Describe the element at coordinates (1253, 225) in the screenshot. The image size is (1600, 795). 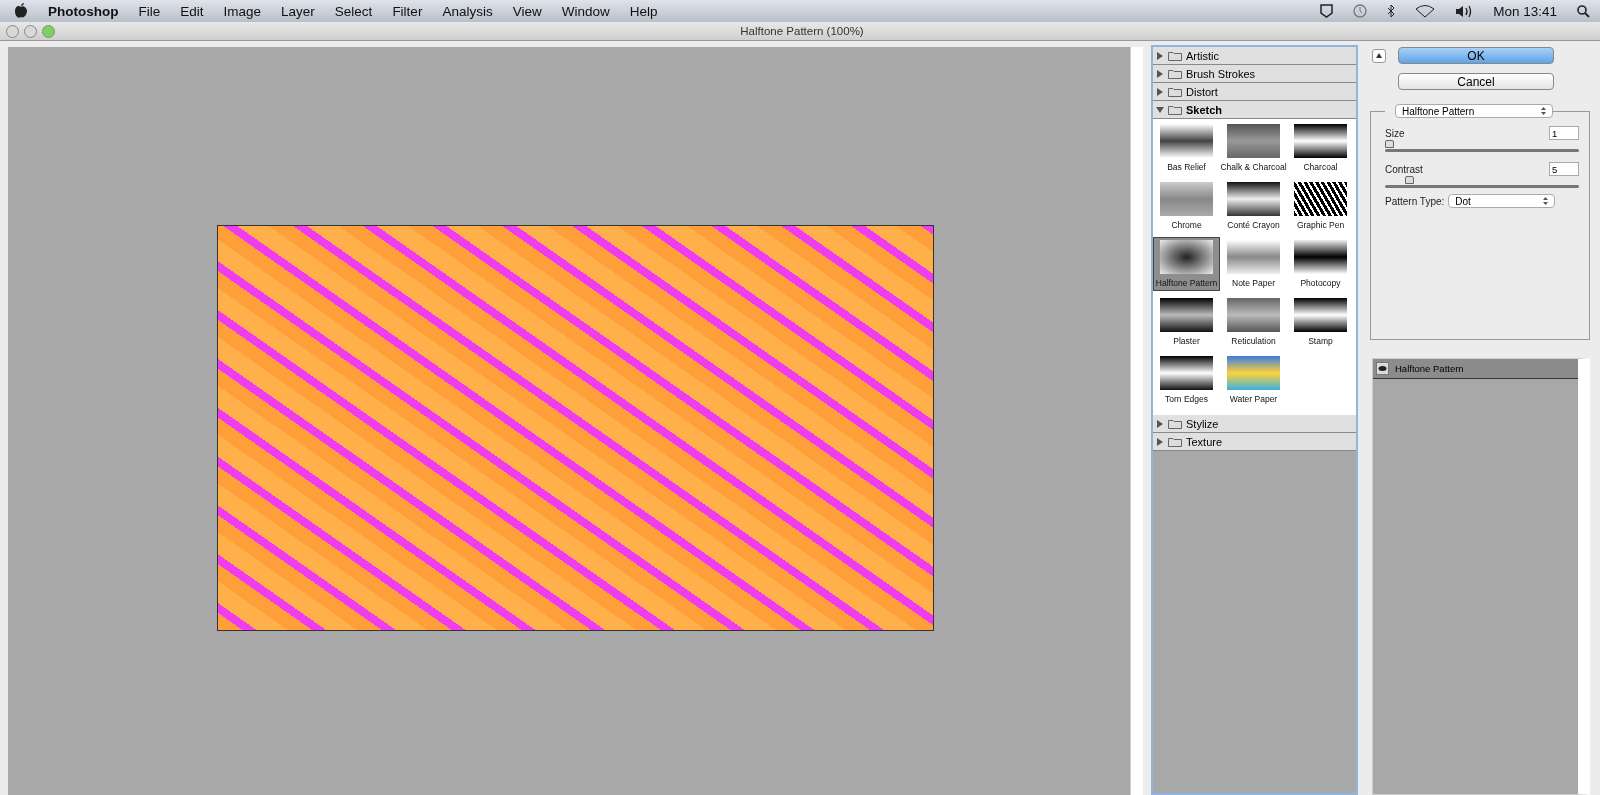
I see `filter-label: Conté Crayon` at that location.